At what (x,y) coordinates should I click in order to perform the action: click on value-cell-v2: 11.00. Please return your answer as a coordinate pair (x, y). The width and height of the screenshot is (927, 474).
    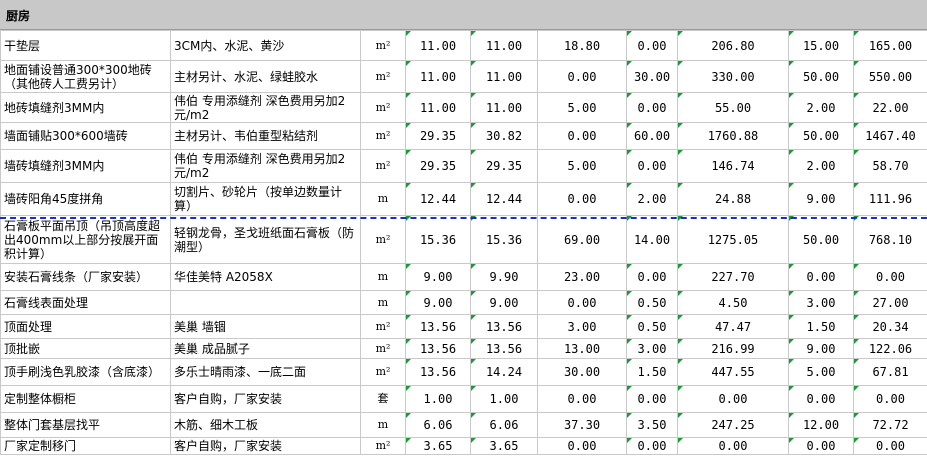
    Looking at the image, I should click on (504, 76).